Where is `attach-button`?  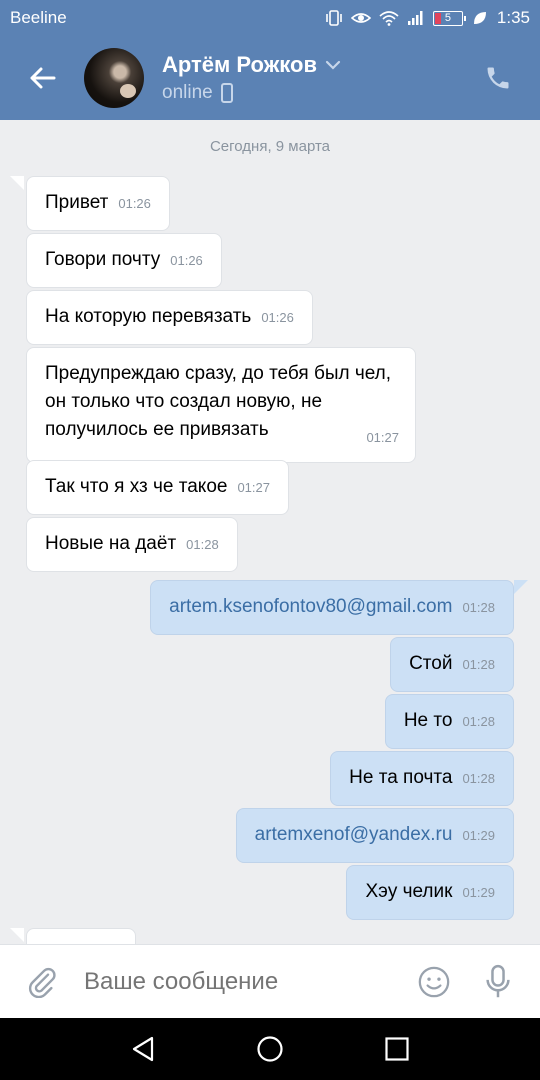 attach-button is located at coordinates (42, 982).